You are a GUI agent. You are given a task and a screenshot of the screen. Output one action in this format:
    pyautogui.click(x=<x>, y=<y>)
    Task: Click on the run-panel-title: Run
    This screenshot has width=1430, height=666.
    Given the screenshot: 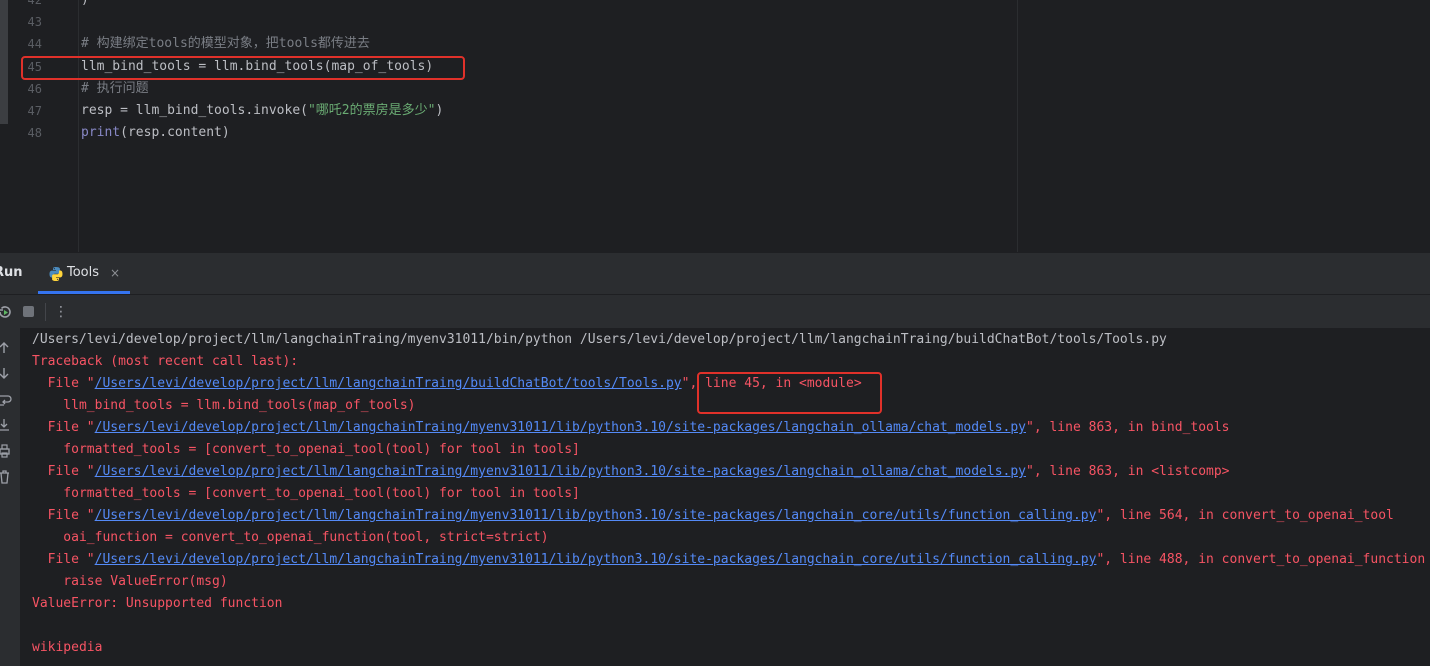 What is the action you would take?
    pyautogui.click(x=11, y=272)
    